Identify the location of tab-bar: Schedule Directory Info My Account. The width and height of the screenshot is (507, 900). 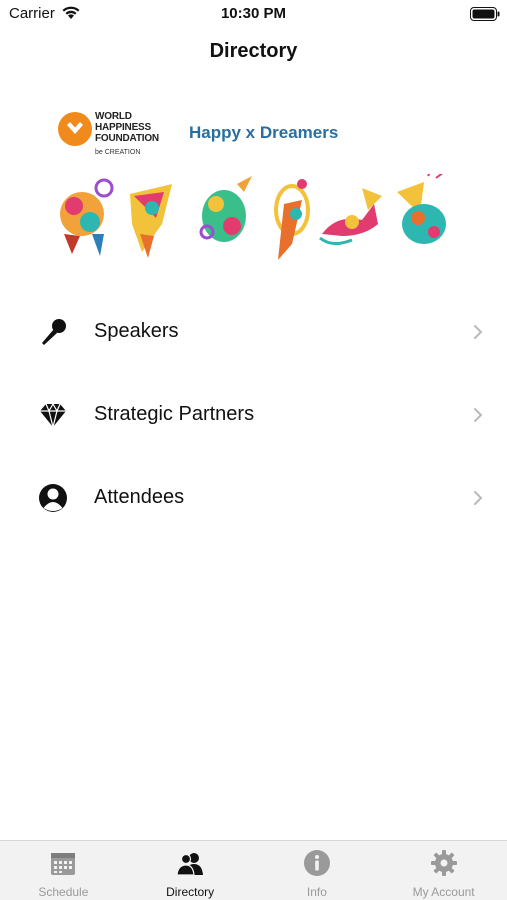
(253, 870).